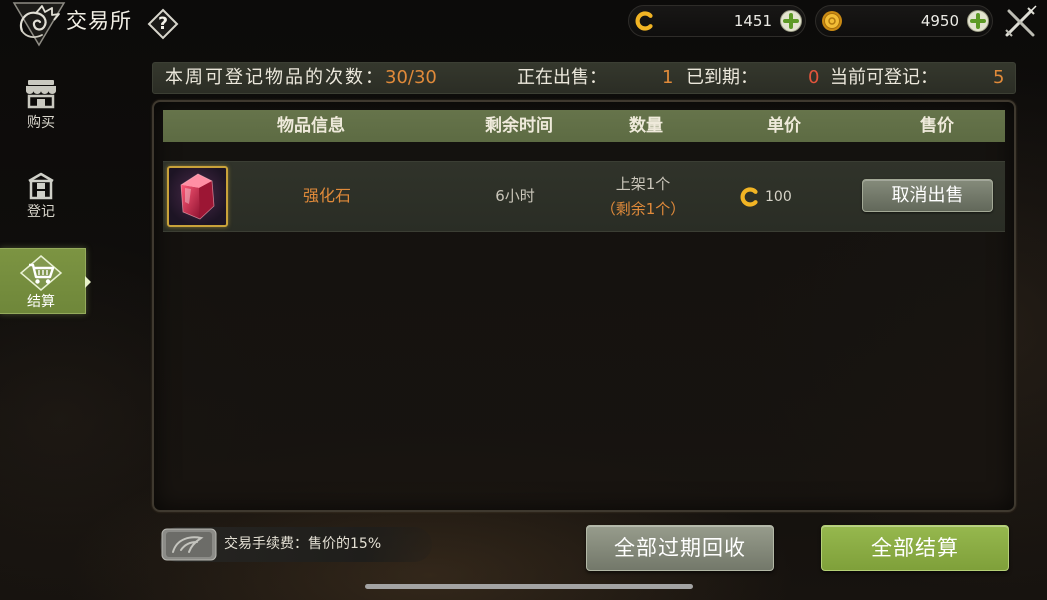 The image size is (1047, 600). I want to click on expired-value: 0, so click(814, 77).